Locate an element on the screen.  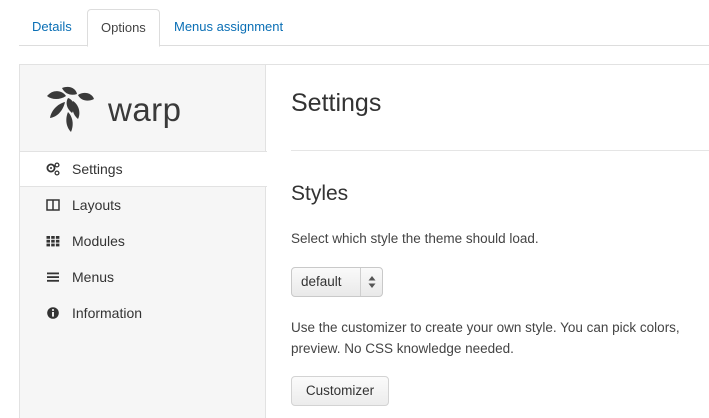
sidebar-item-layouts: Layouts is located at coordinates (143, 205).